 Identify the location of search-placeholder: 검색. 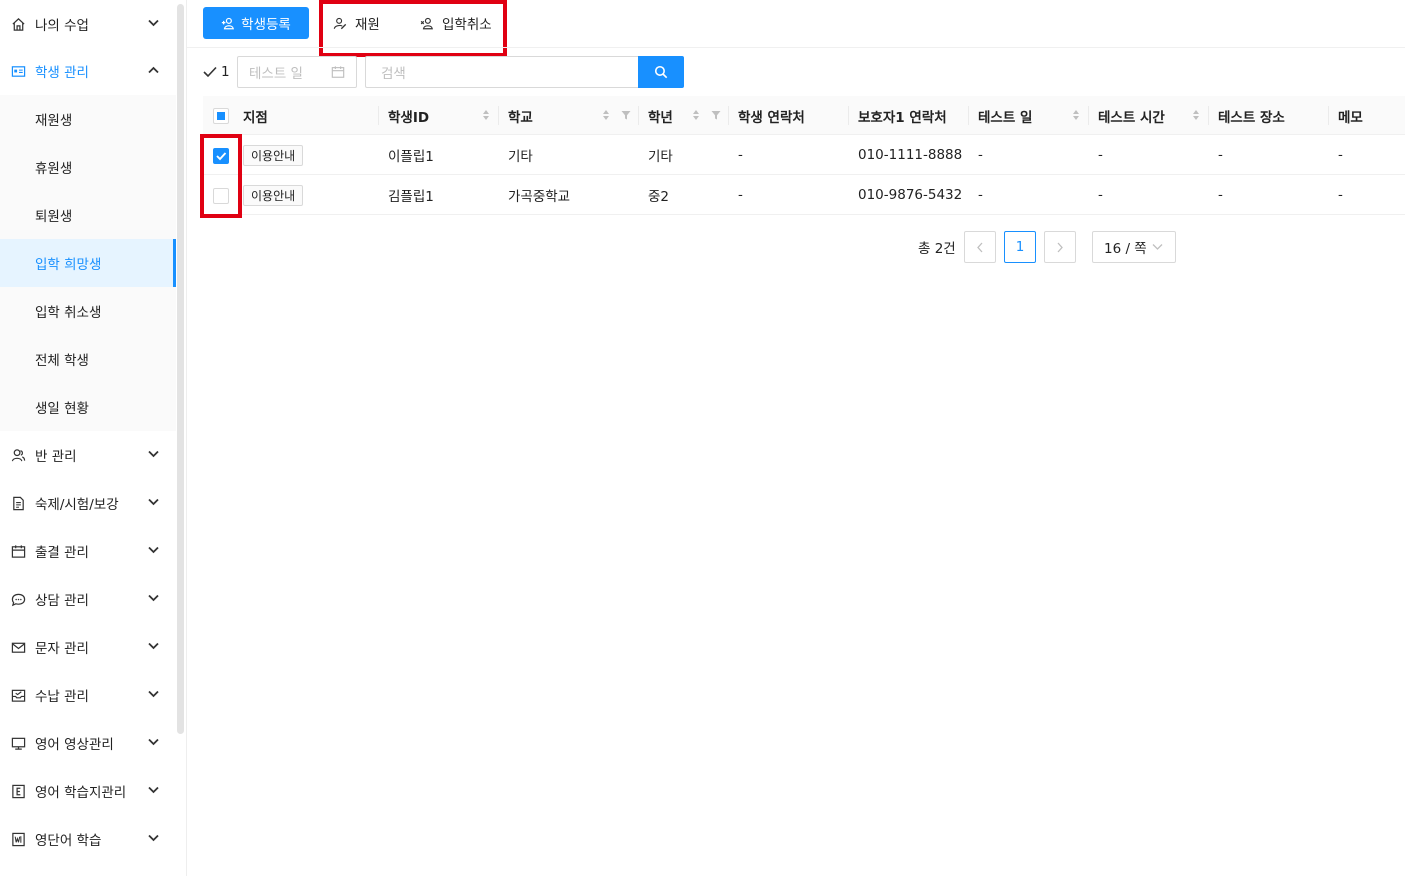
(393, 74).